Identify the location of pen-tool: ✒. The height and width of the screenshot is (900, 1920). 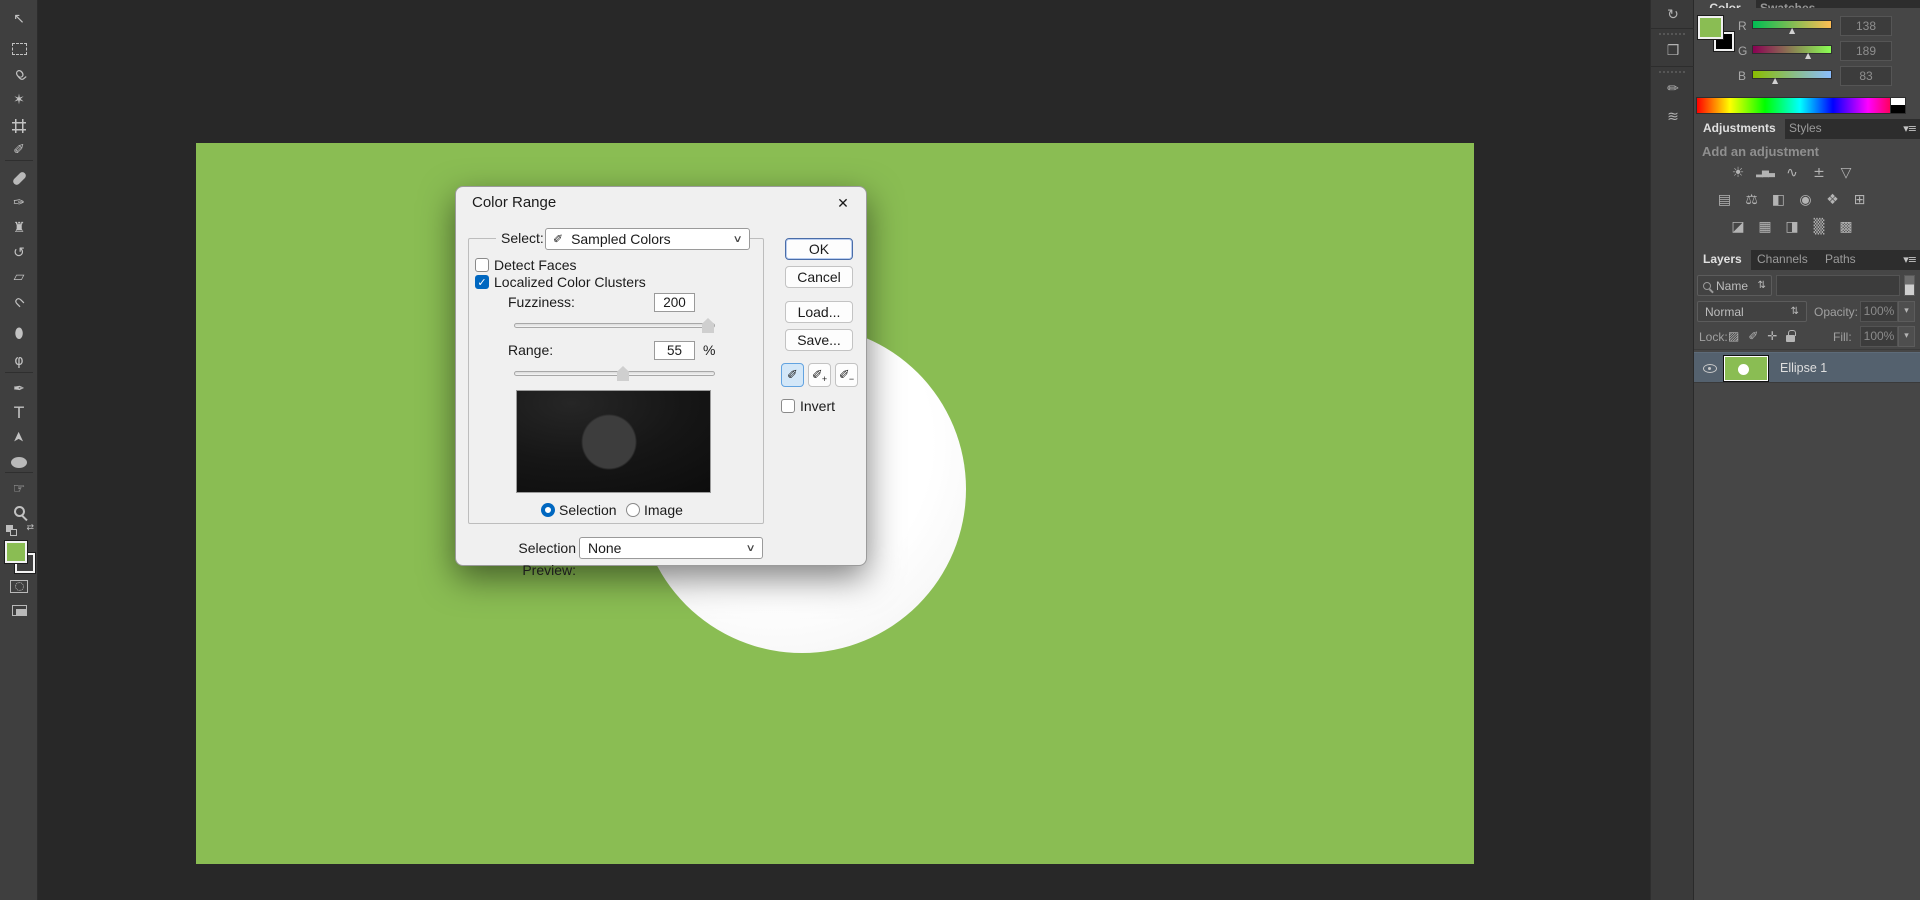
(19, 389).